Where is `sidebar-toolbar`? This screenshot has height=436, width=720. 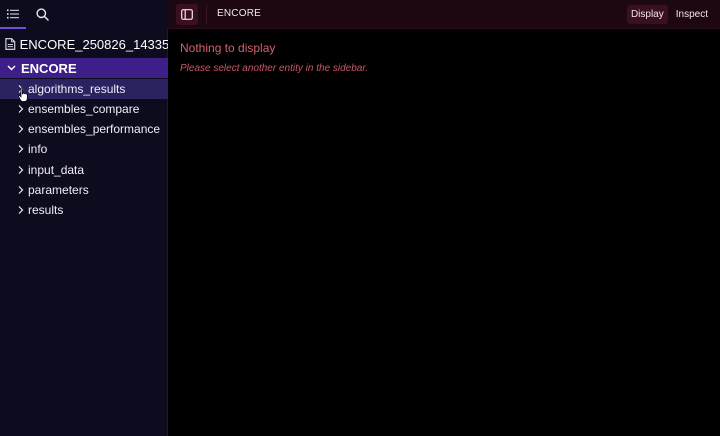 sidebar-toolbar is located at coordinates (84, 14).